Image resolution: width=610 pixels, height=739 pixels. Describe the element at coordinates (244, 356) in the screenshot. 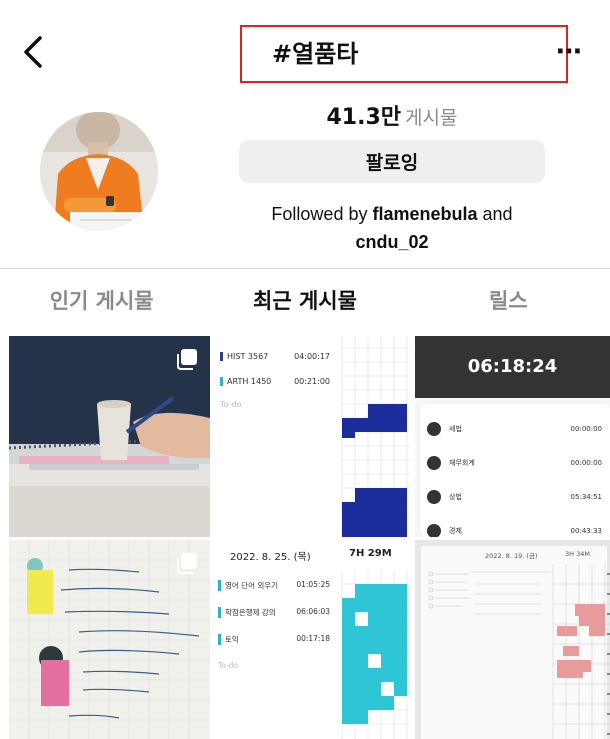

I see `subject-name: HIST 3567` at that location.